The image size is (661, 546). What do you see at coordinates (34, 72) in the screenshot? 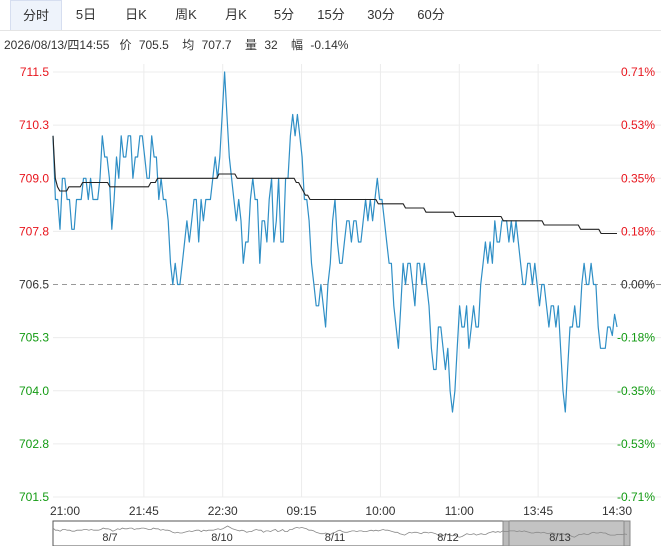
I see `y-tick-label: 711.5` at bounding box center [34, 72].